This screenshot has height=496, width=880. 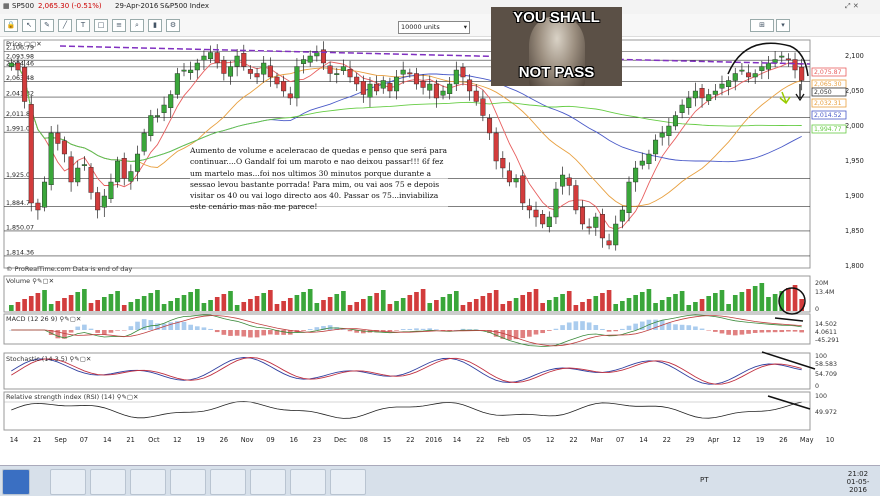 I want to click on text-icon: T, so click(x=83, y=25).